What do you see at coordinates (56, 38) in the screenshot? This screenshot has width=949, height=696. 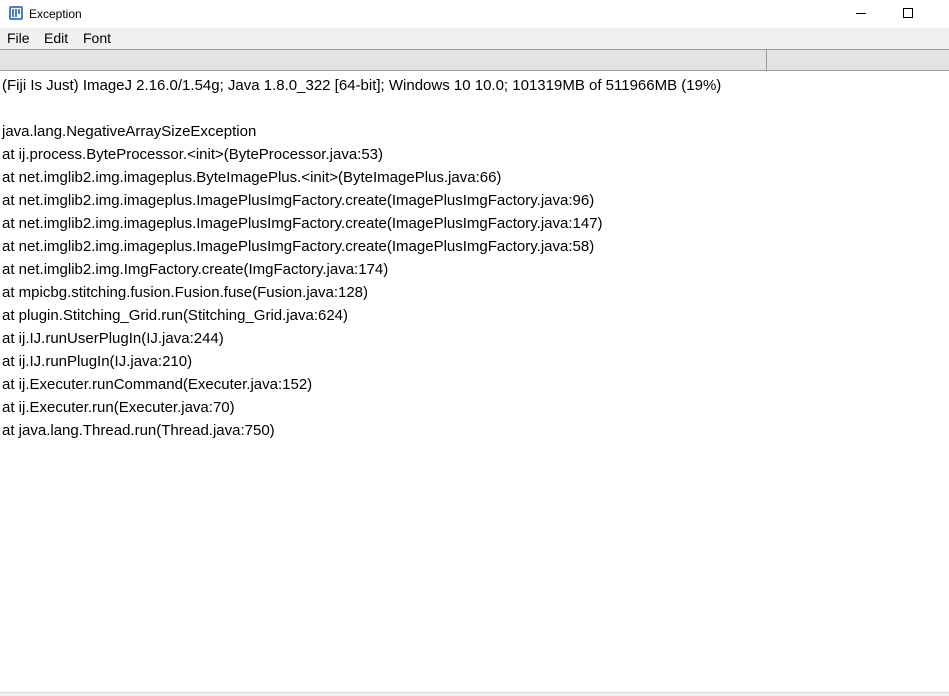 I see `menu-edit: Edit` at bounding box center [56, 38].